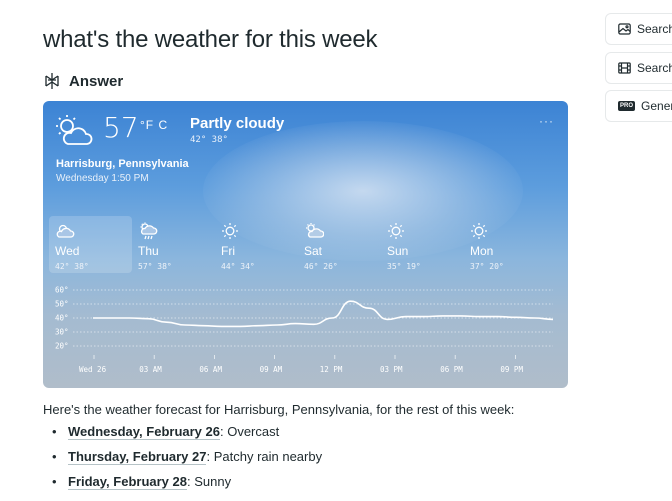 This screenshot has height=501, width=672. I want to click on pro-badge-icon: PRO, so click(627, 106).